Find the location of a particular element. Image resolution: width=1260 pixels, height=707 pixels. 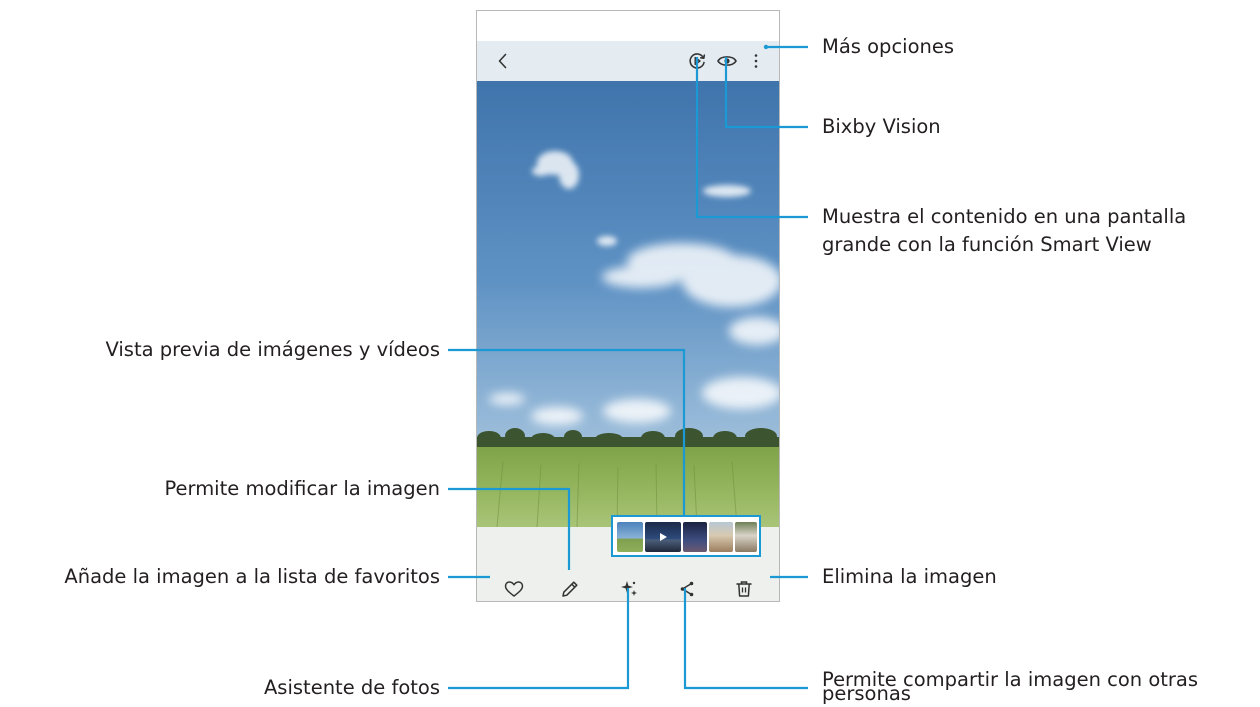

label-smart-view-1: Muestra el contenido en una pantalla is located at coordinates (1004, 216).